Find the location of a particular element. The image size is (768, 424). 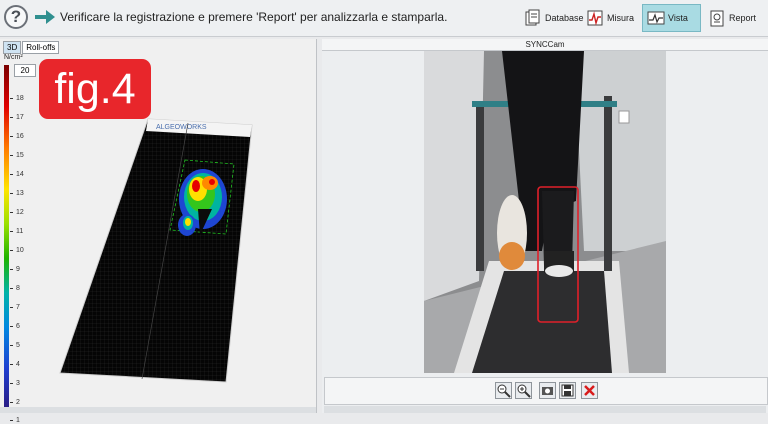

camera-toolbar is located at coordinates (546, 391).